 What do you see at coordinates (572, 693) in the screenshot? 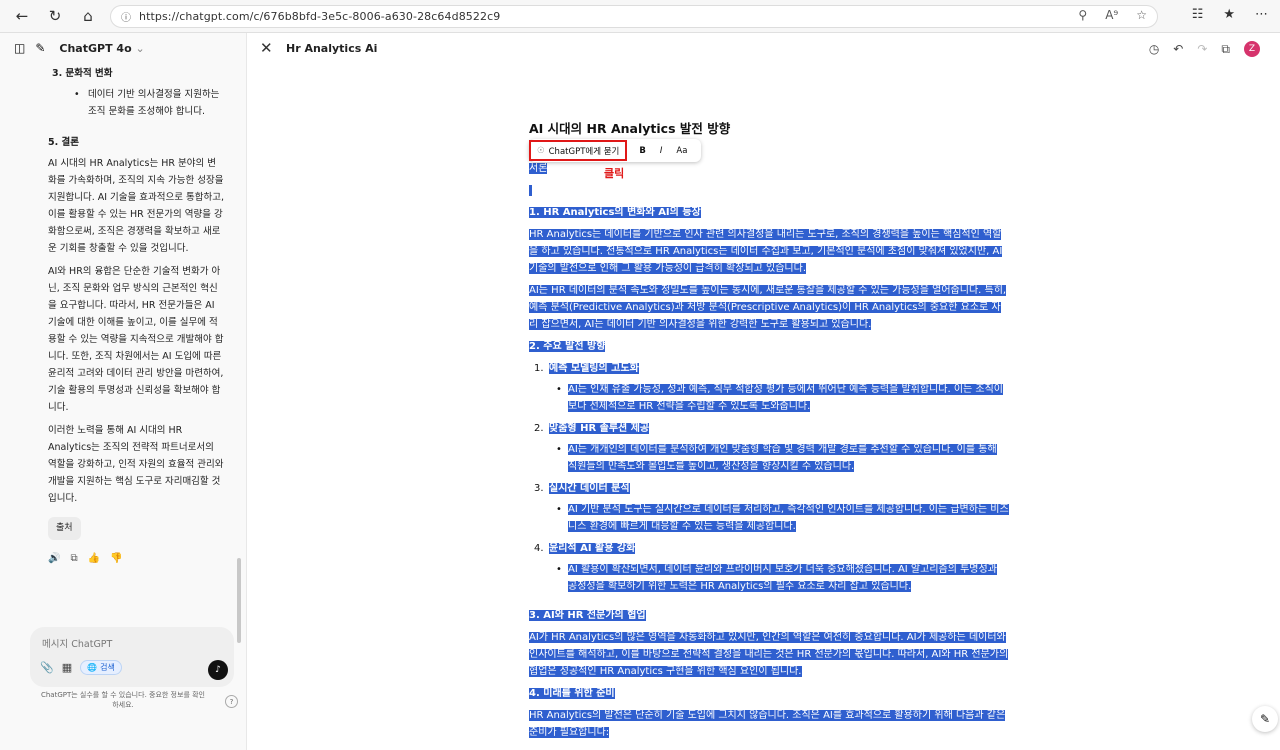
I see `section4-heading-text: 4. 미래를 위한 준비` at bounding box center [572, 693].